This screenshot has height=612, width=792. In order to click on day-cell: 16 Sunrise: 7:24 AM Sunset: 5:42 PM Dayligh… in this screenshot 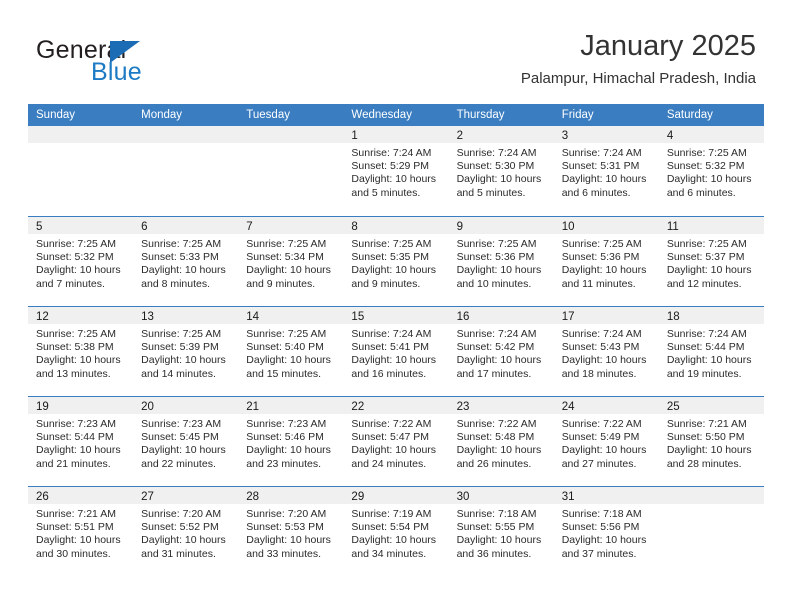, I will do `click(501, 351)`.